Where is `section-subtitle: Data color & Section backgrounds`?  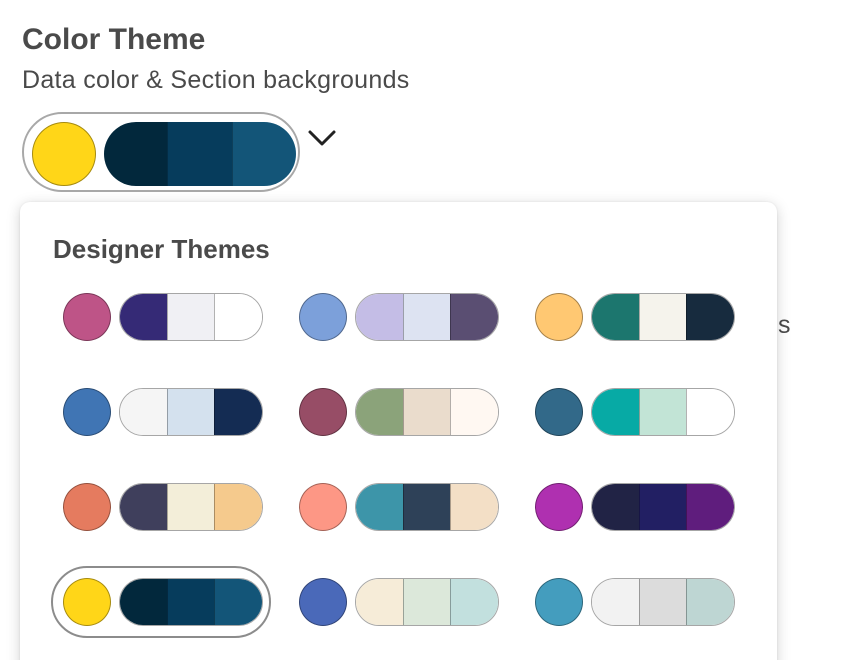
section-subtitle: Data color & Section backgrounds is located at coordinates (216, 80).